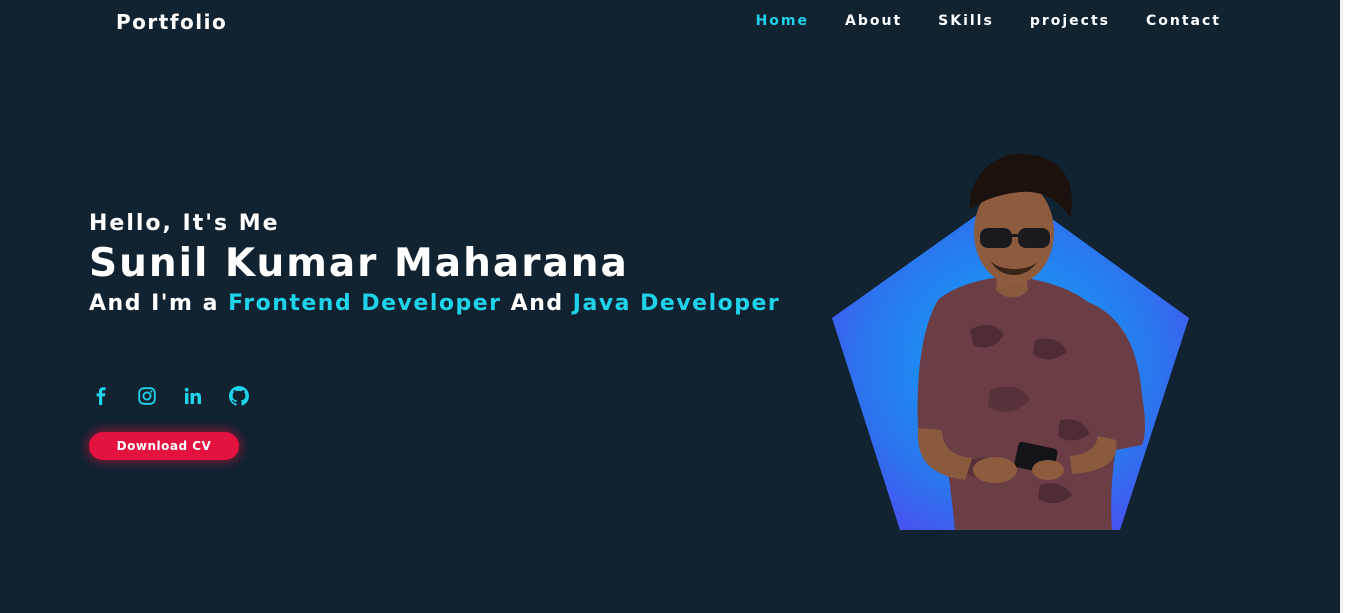  I want to click on linkedin-link, so click(193, 396).